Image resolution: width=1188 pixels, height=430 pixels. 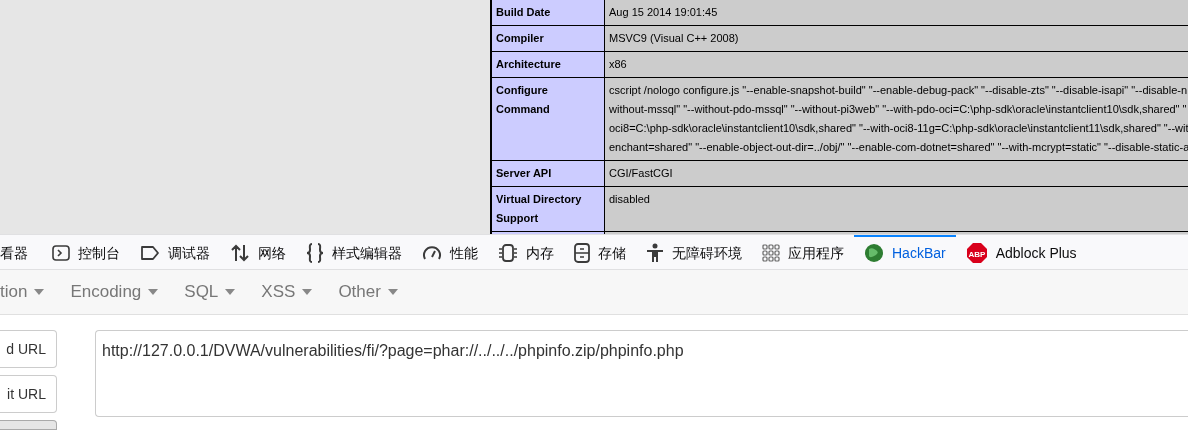 What do you see at coordinates (548, 12) in the screenshot?
I see `row-label: Build Date` at bounding box center [548, 12].